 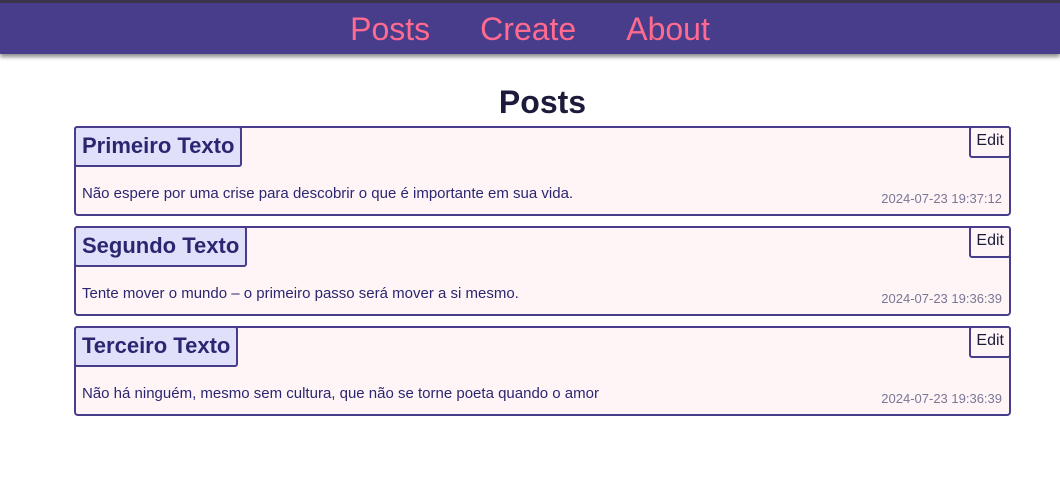 I want to click on post-title: Primeiro Texto, so click(x=158, y=146).